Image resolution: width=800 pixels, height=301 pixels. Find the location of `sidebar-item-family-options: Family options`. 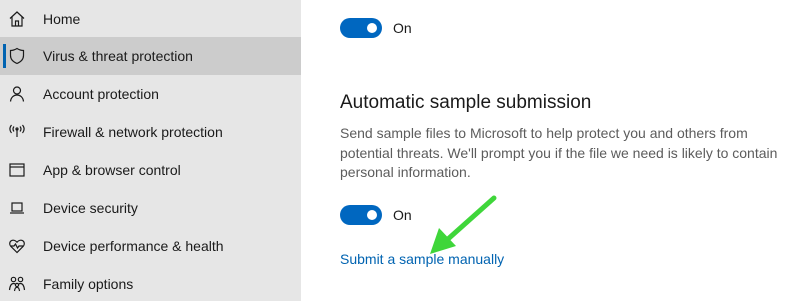

sidebar-item-family-options: Family options is located at coordinates (150, 283).